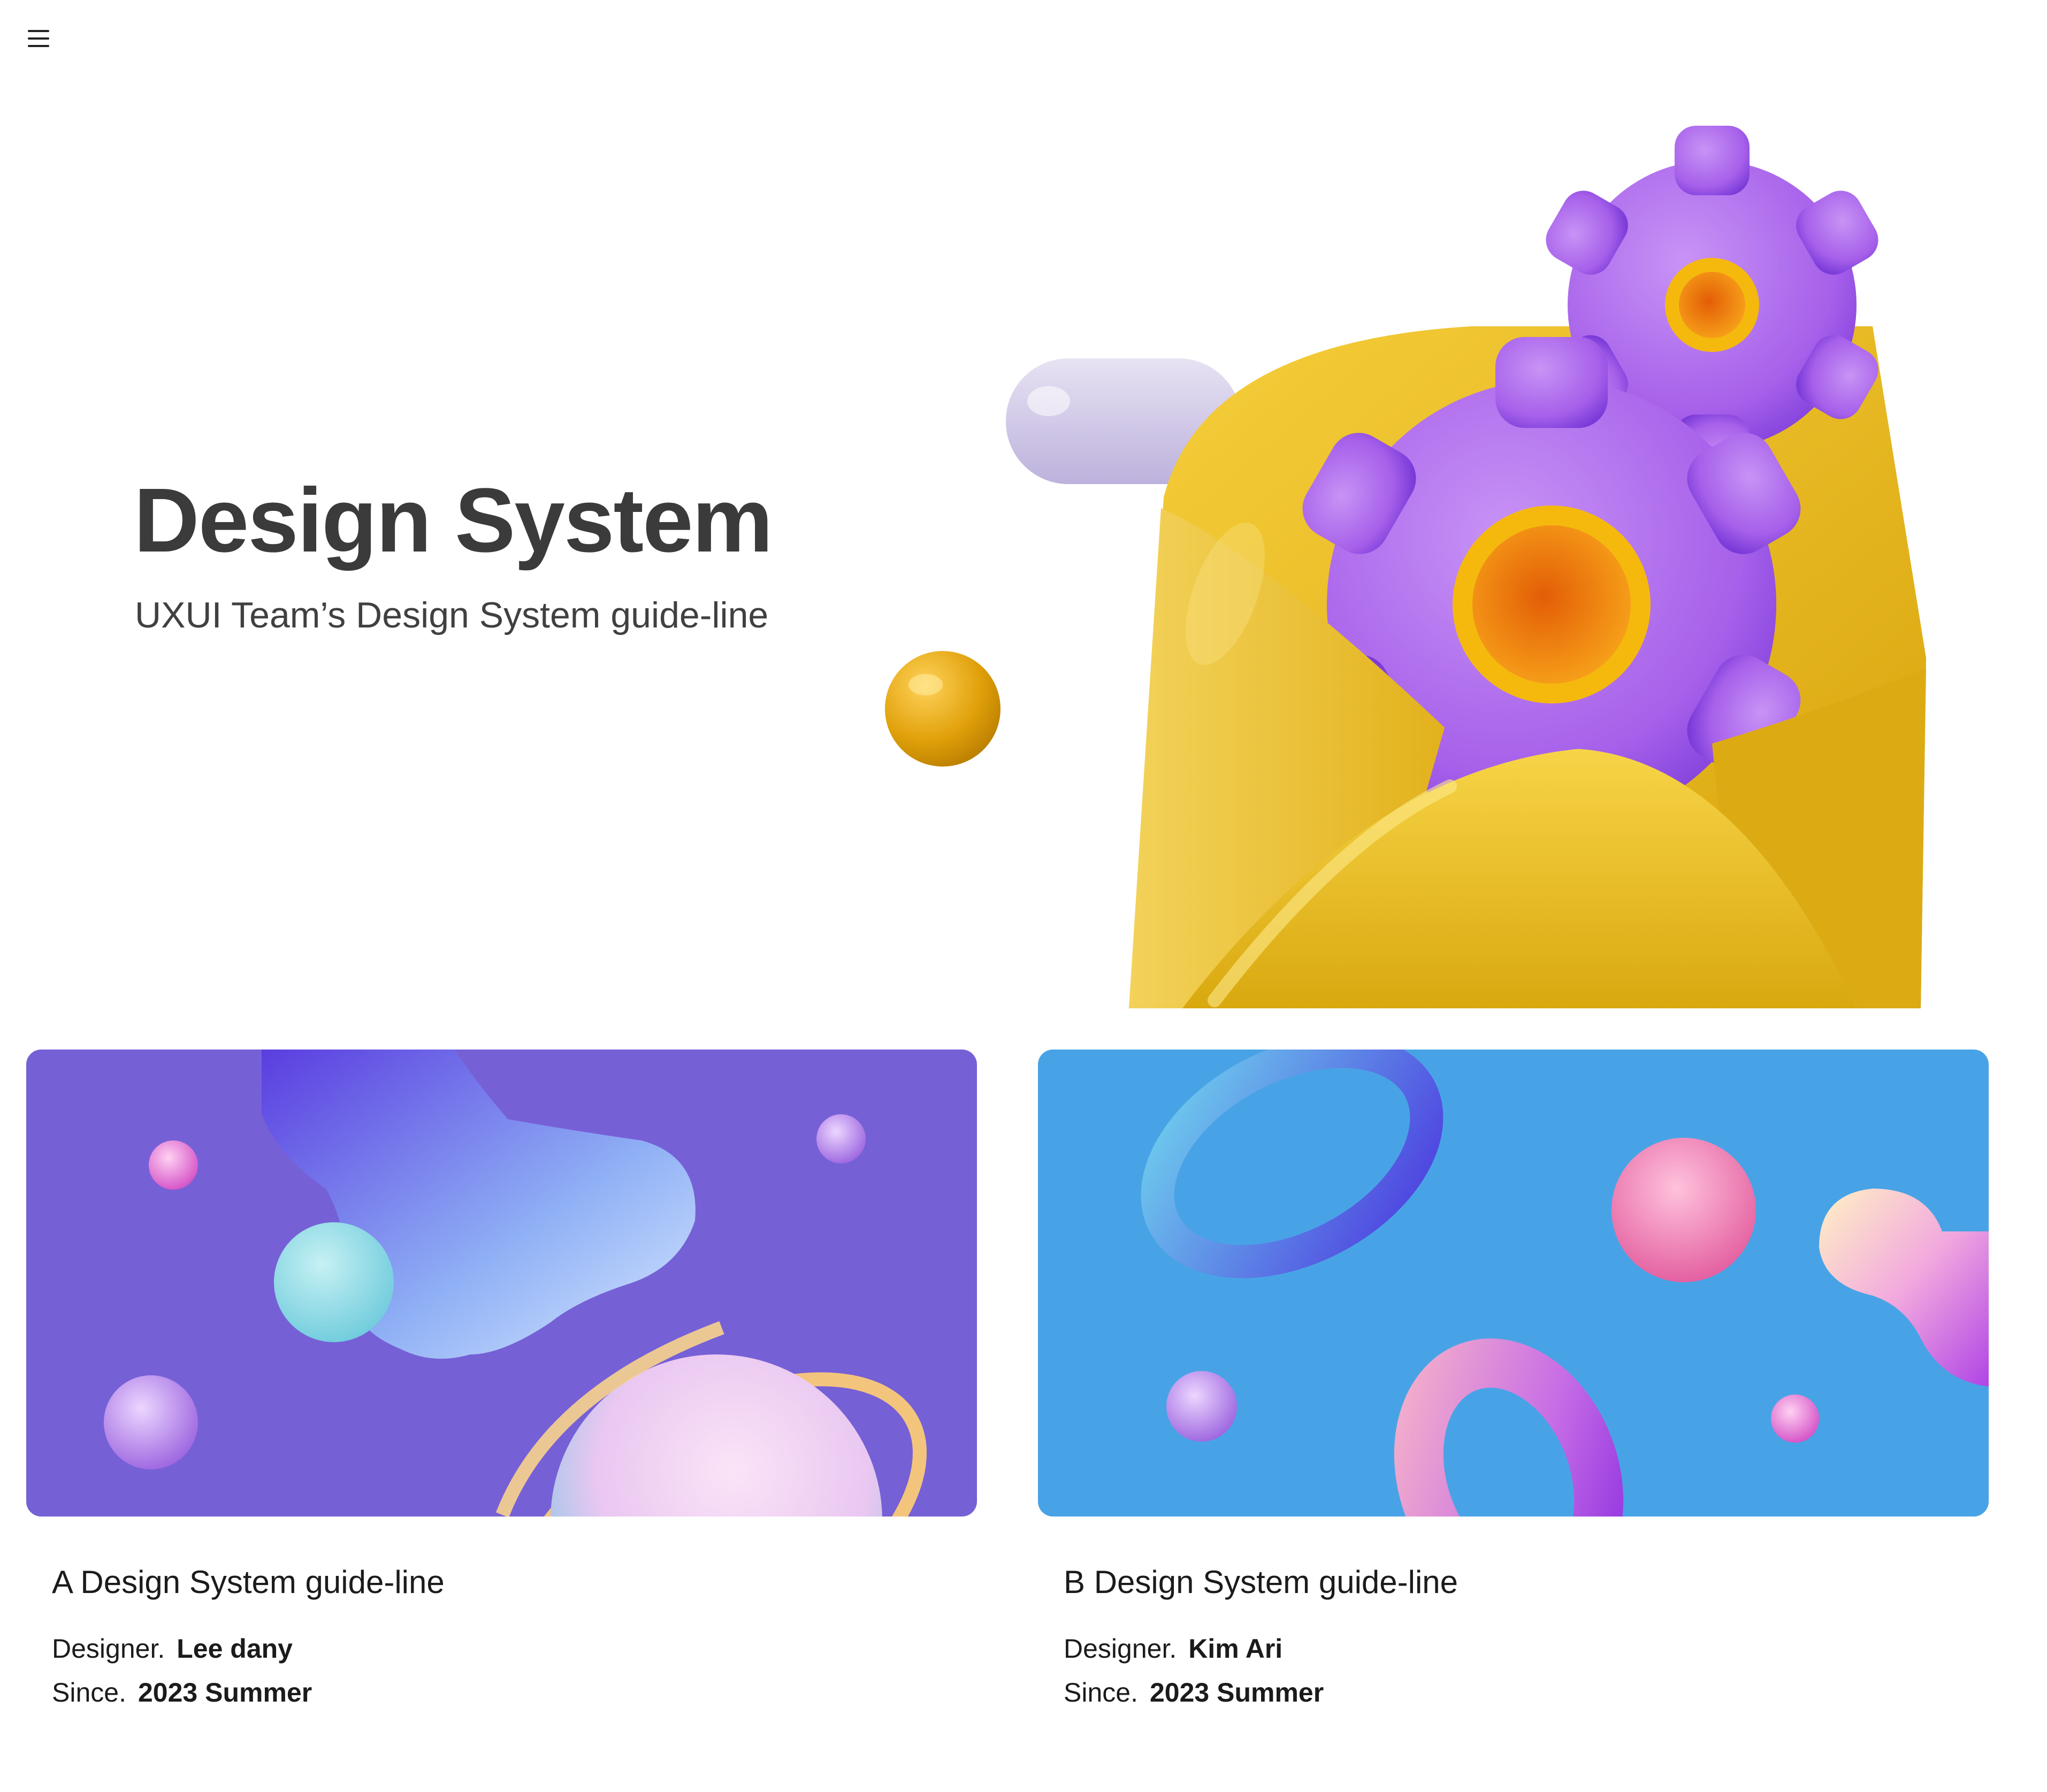  What do you see at coordinates (172, 1649) in the screenshot?
I see `designer-row: Designer. Lee dany` at bounding box center [172, 1649].